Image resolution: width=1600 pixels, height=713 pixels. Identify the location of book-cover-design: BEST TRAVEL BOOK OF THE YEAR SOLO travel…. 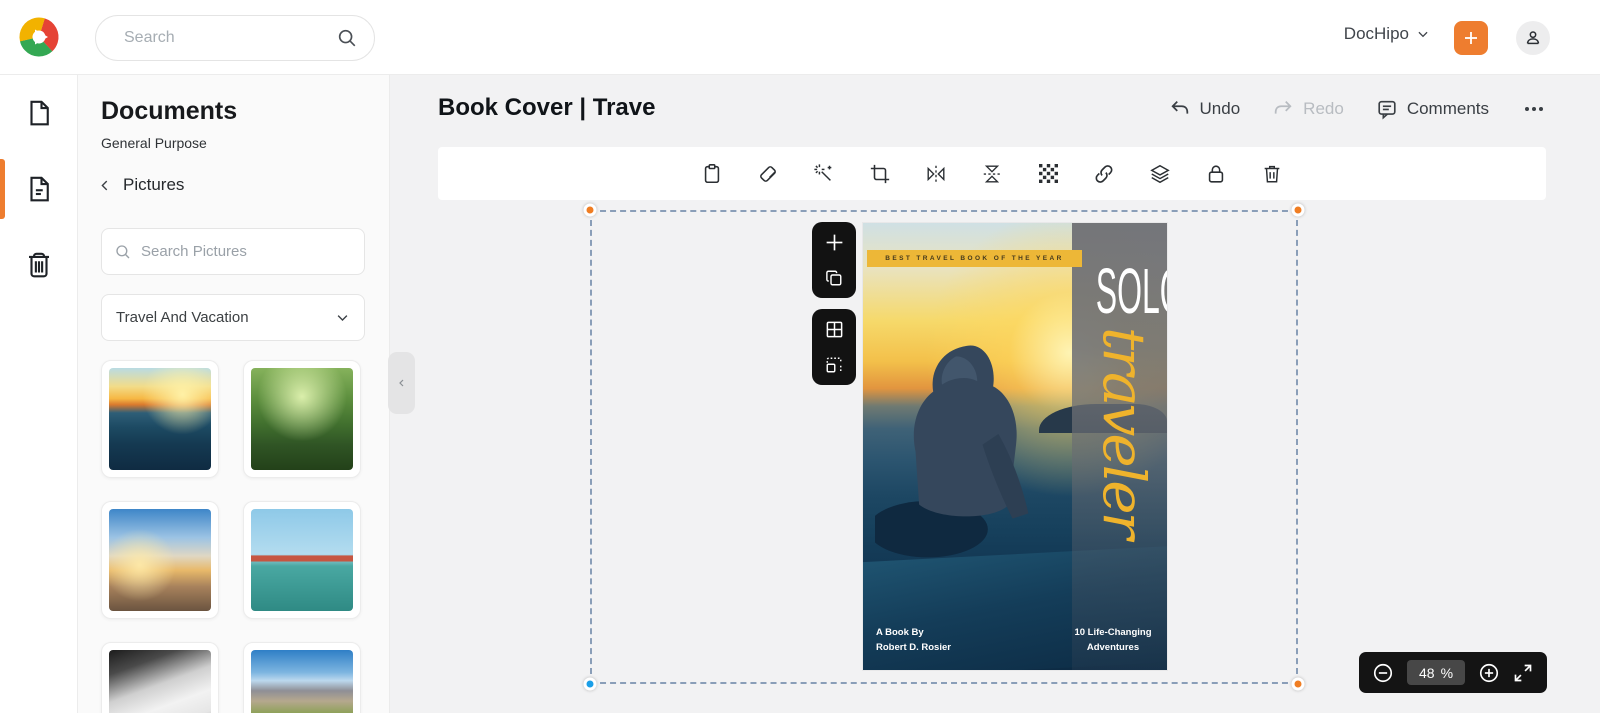
(1015, 446).